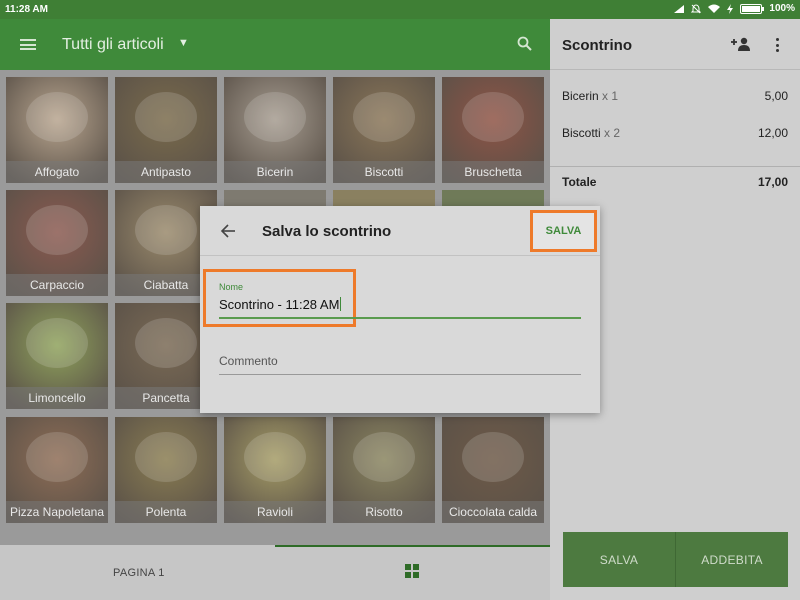  What do you see at coordinates (675, 44) in the screenshot?
I see `receipt-header: Scontrino` at bounding box center [675, 44].